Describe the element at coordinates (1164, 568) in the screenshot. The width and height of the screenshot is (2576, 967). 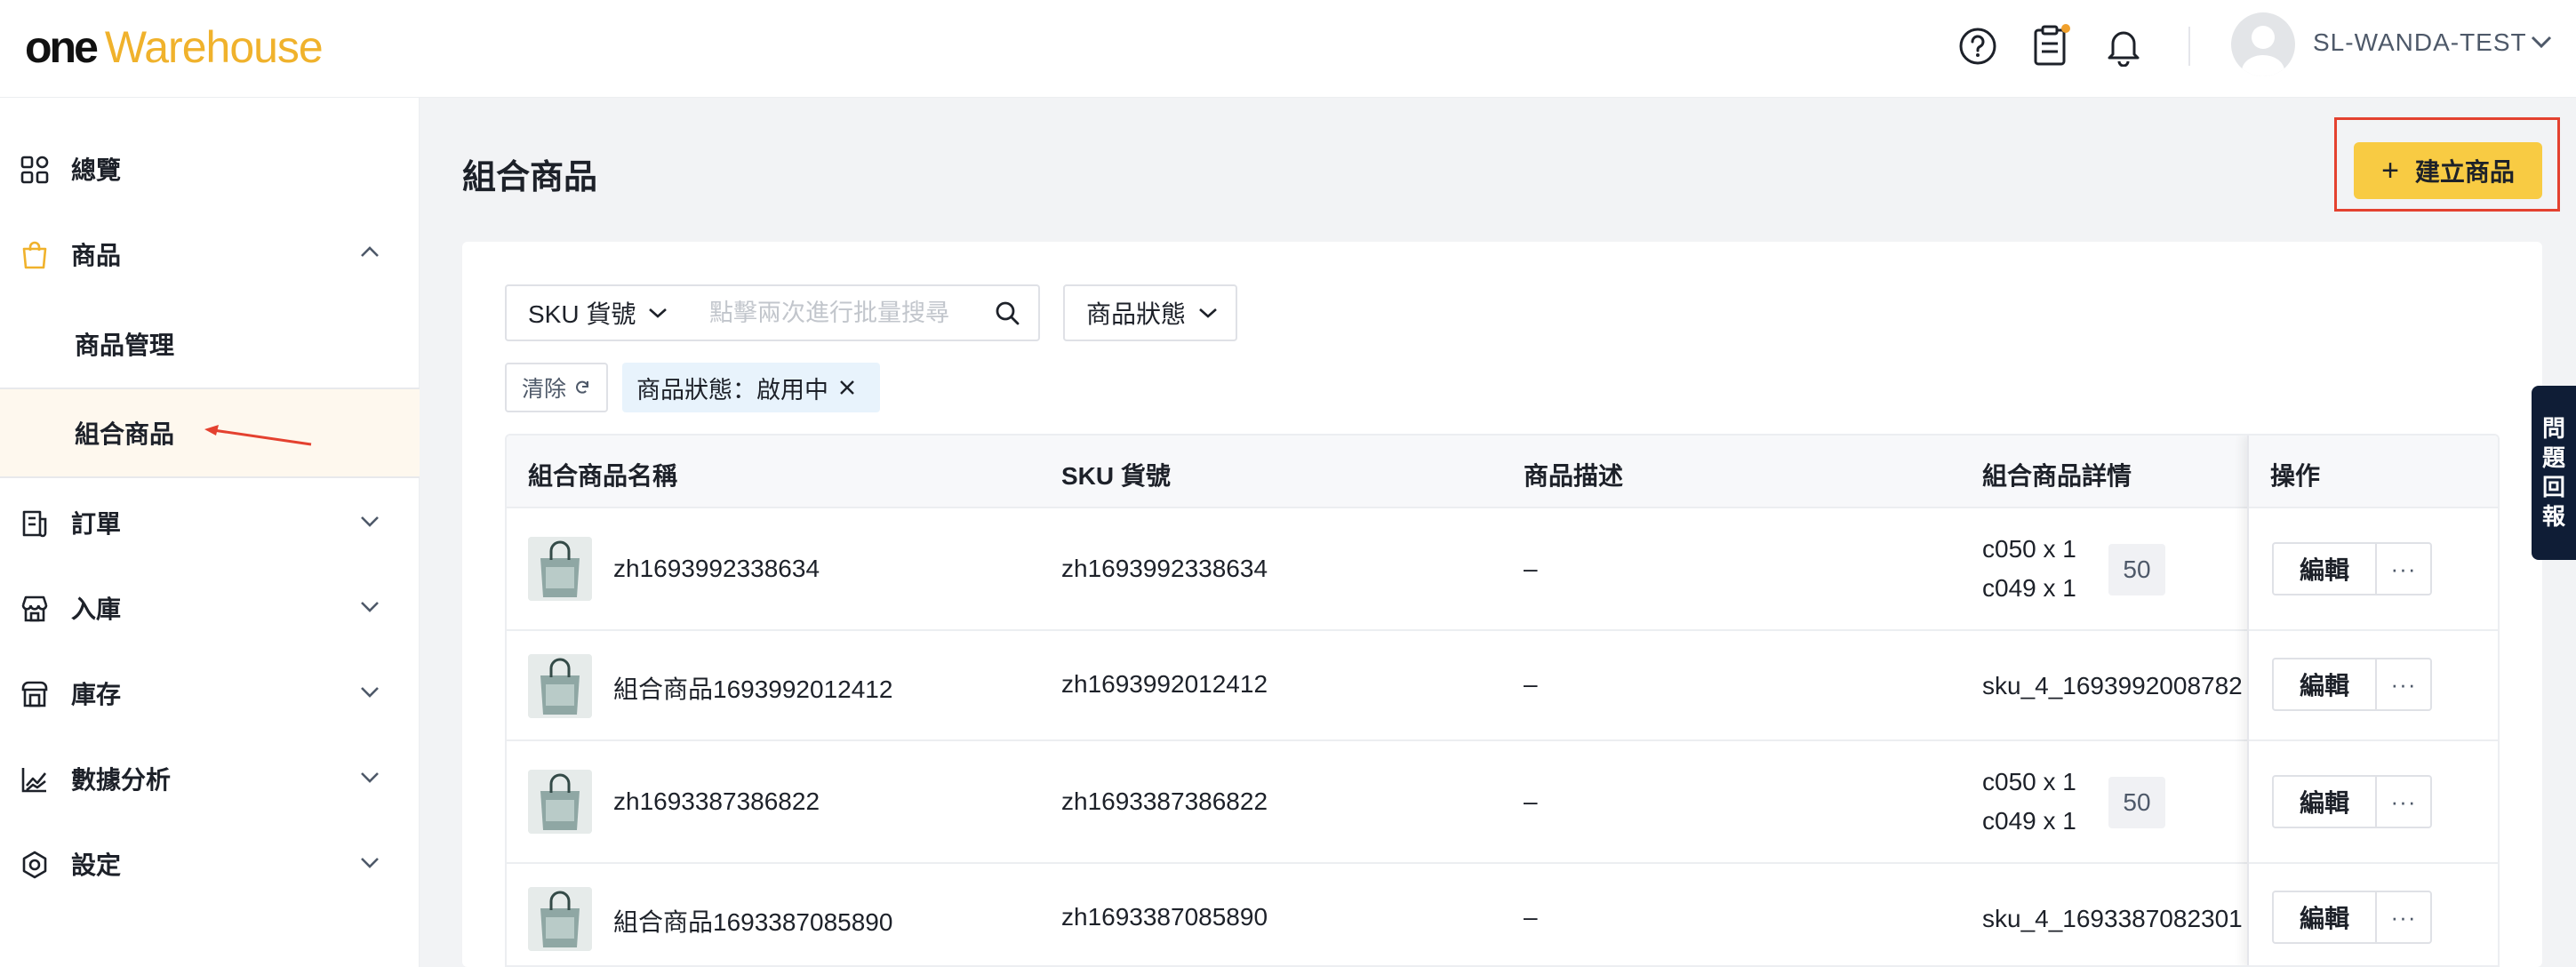
I see `bundle-sku: zh1693992338634` at that location.